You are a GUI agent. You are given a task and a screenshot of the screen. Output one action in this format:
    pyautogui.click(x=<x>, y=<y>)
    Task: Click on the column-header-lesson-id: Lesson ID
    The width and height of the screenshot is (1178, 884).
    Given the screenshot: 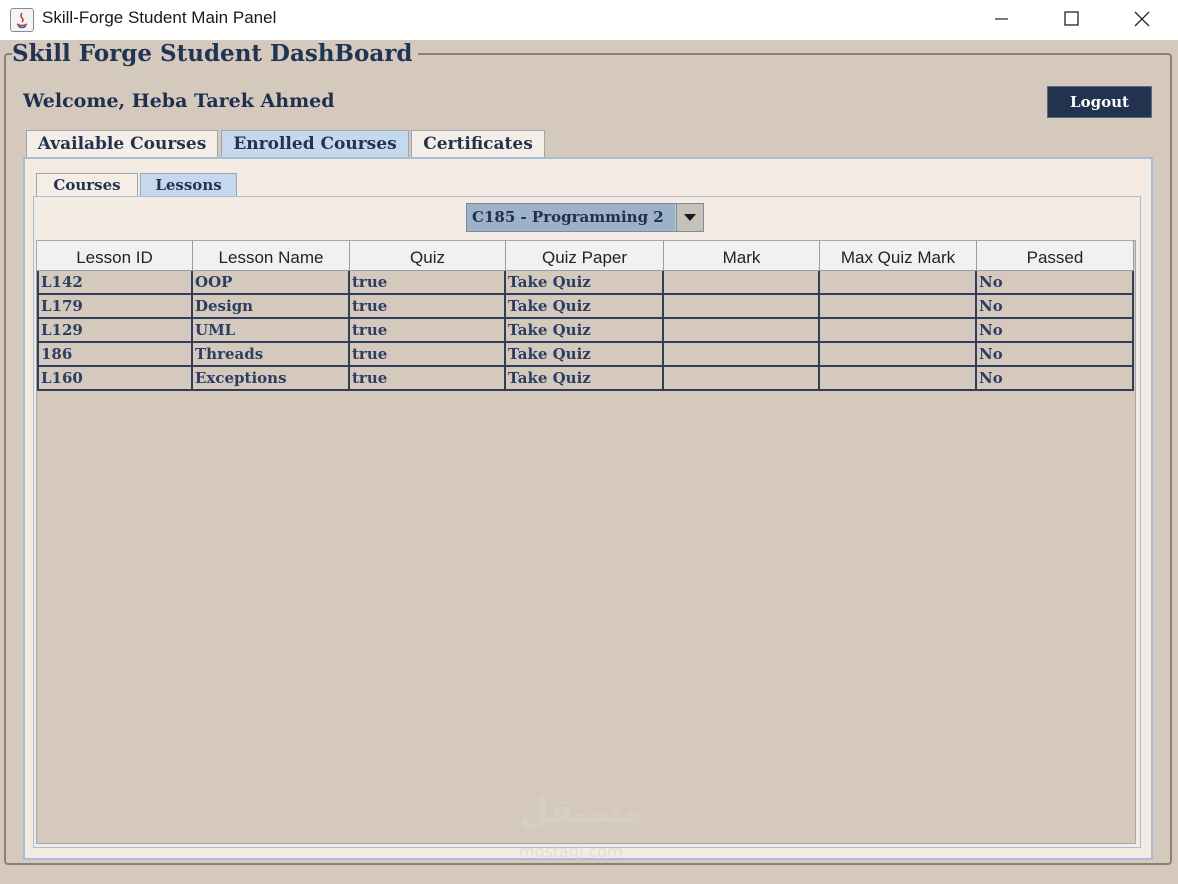 What is the action you would take?
    pyautogui.click(x=115, y=256)
    